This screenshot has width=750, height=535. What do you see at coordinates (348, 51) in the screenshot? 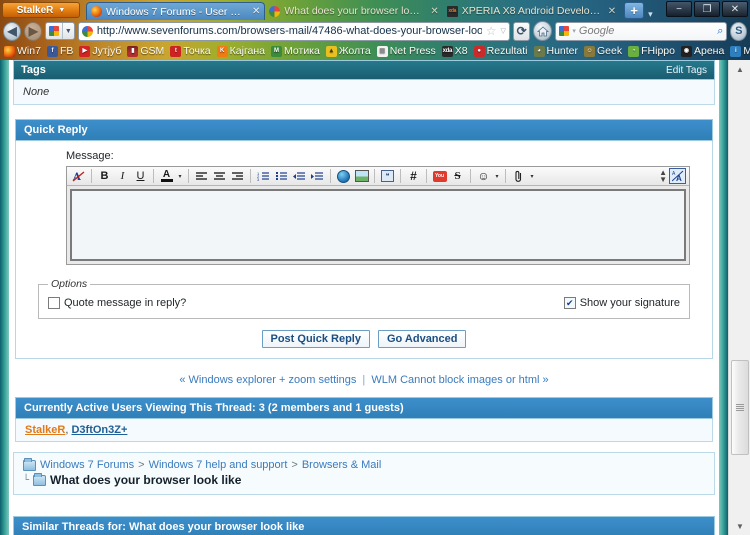
I see `bookmark-zholta: ▲ Жолта` at bounding box center [348, 51].